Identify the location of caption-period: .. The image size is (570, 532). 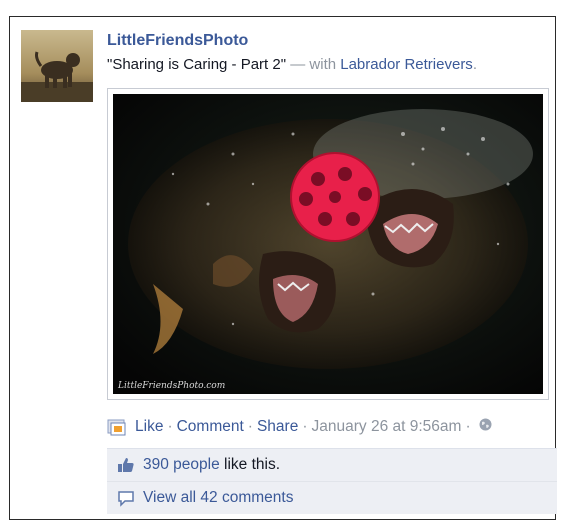
(474, 64).